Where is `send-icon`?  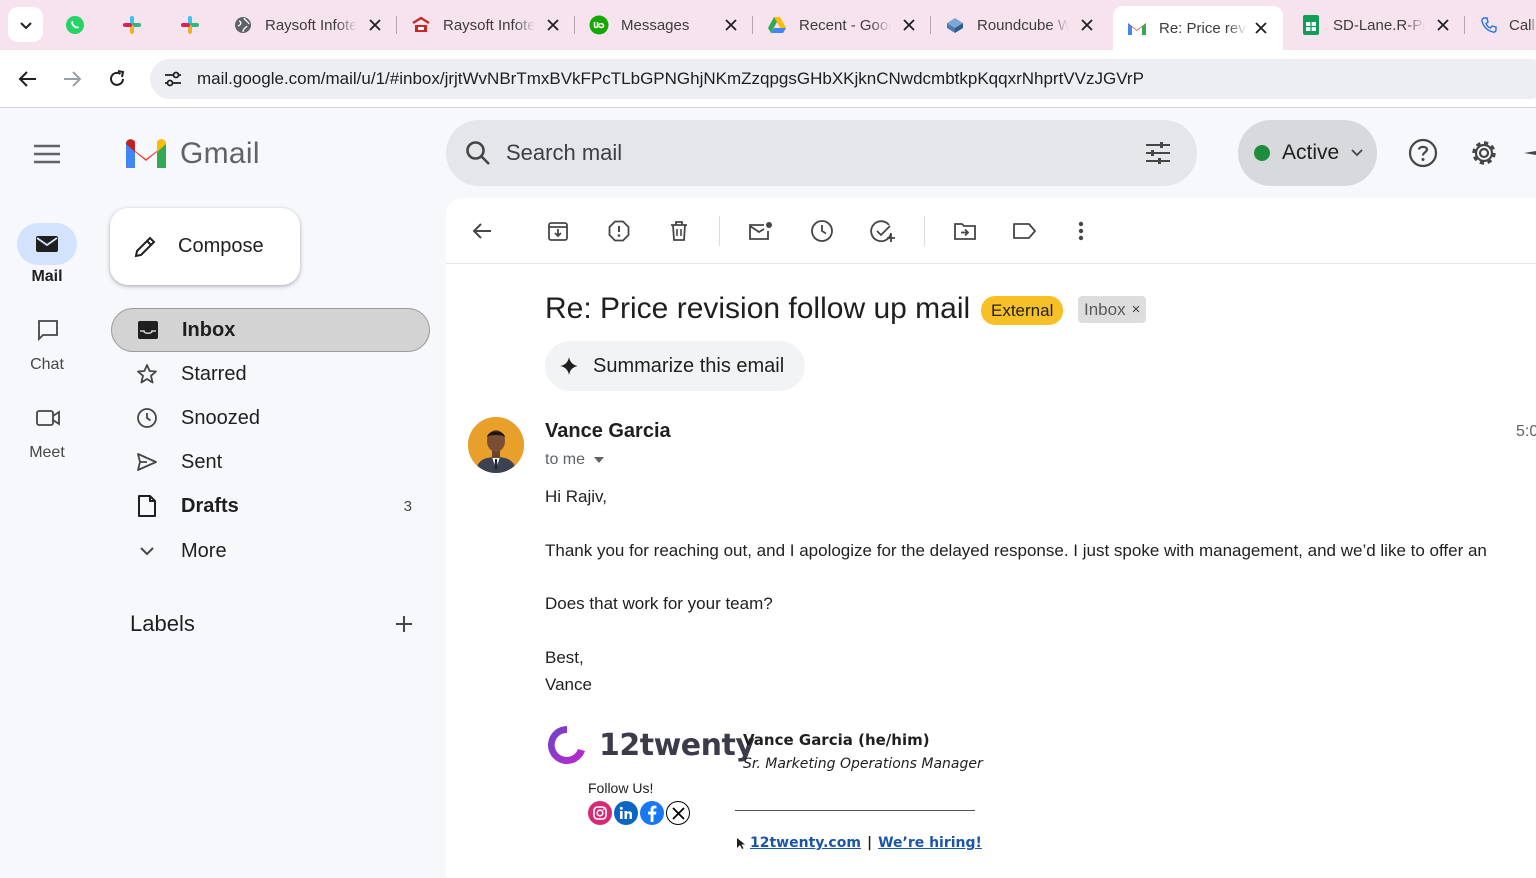 send-icon is located at coordinates (147, 462).